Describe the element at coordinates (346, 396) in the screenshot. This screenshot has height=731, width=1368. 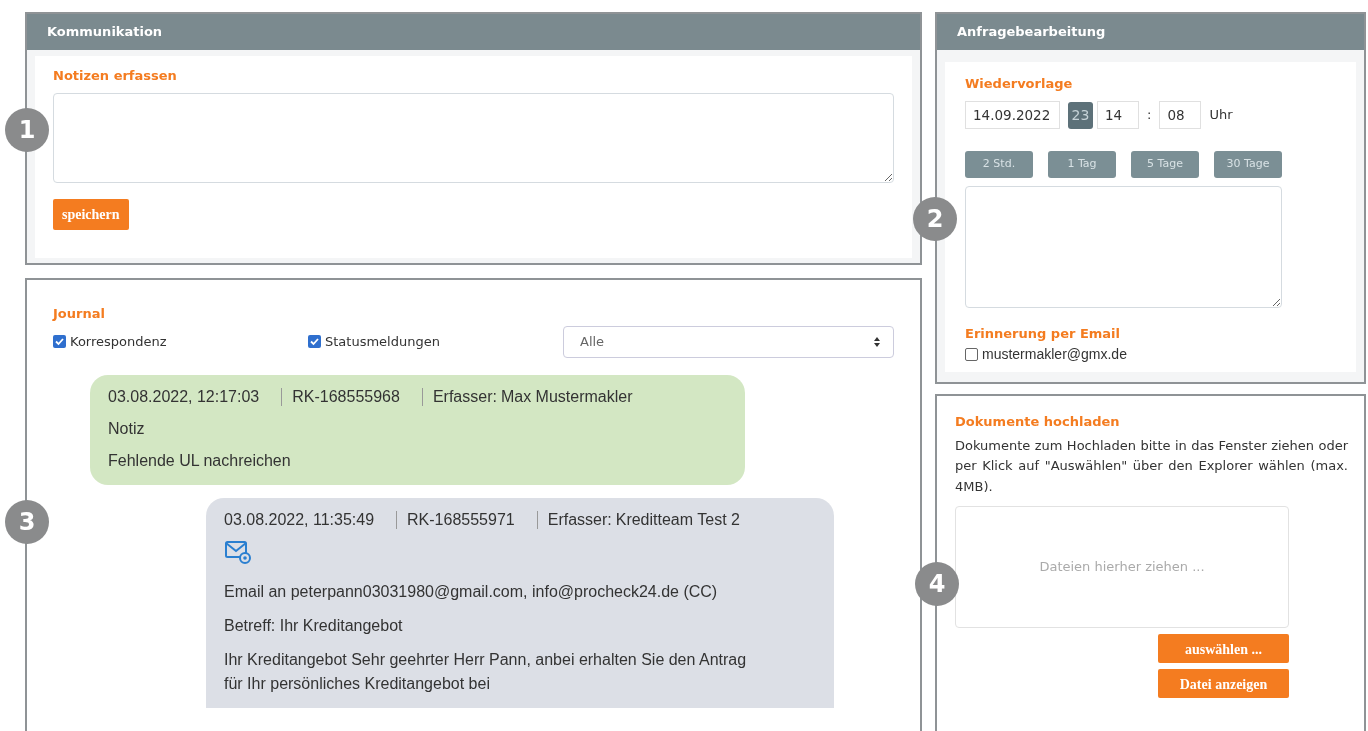
I see `reference-number: RK-168555968` at that location.